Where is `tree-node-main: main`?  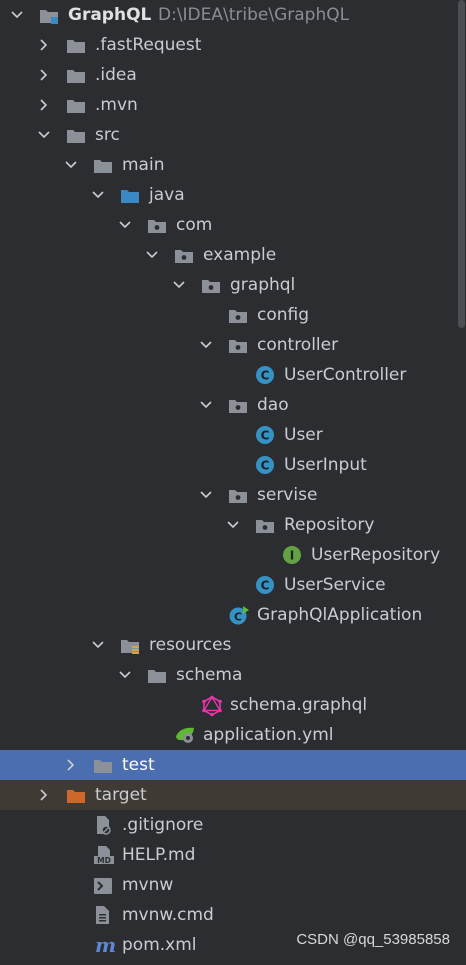
tree-node-main: main is located at coordinates (233, 165).